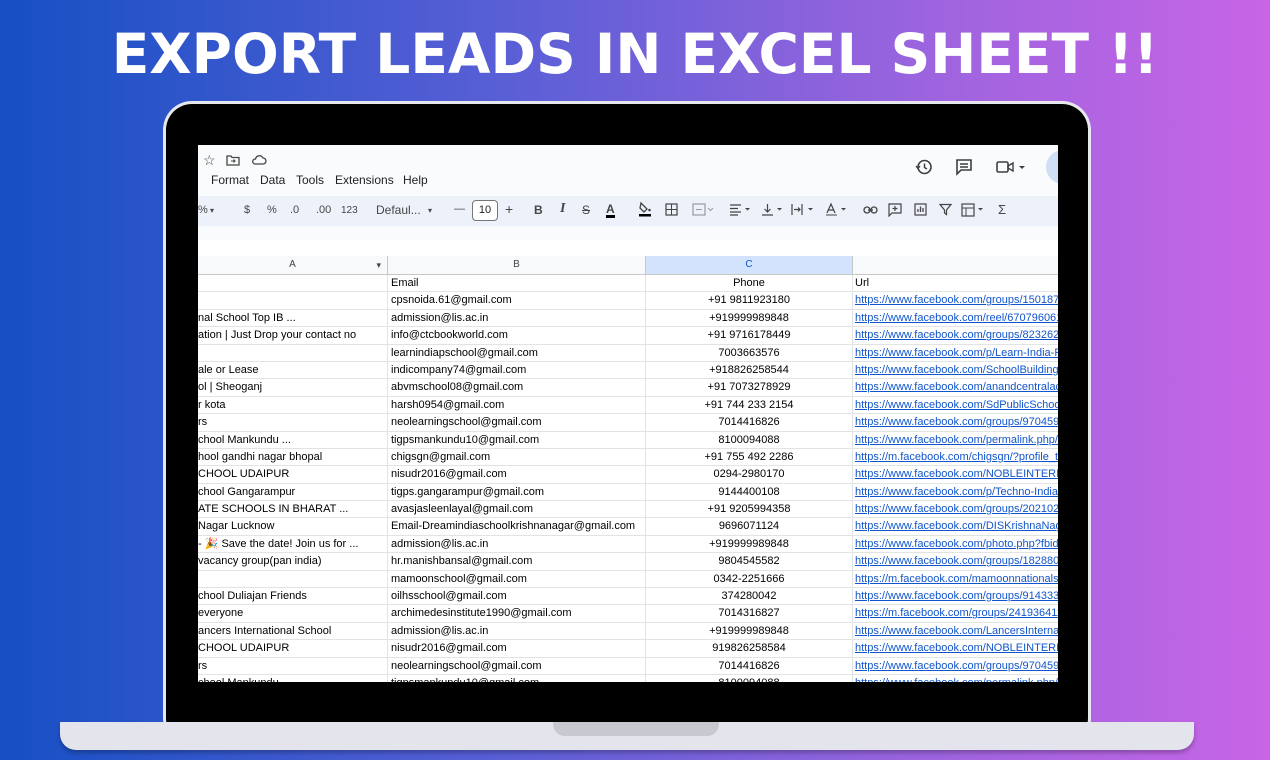 This screenshot has height=760, width=1270. Describe the element at coordinates (517, 509) in the screenshot. I see `cell-email: avasjasleenlayal@gmail.com` at that location.